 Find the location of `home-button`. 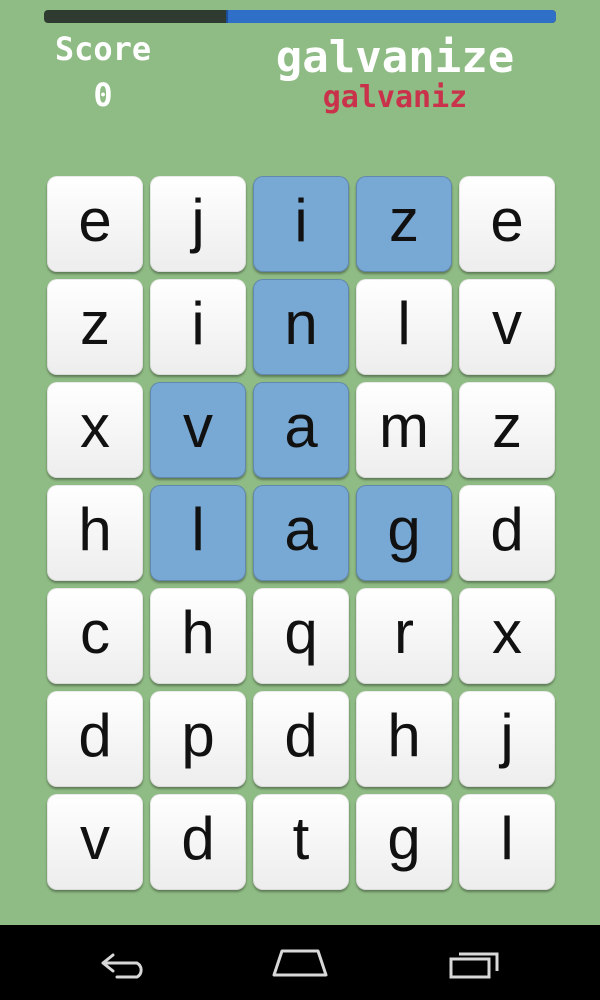

home-button is located at coordinates (300, 962).